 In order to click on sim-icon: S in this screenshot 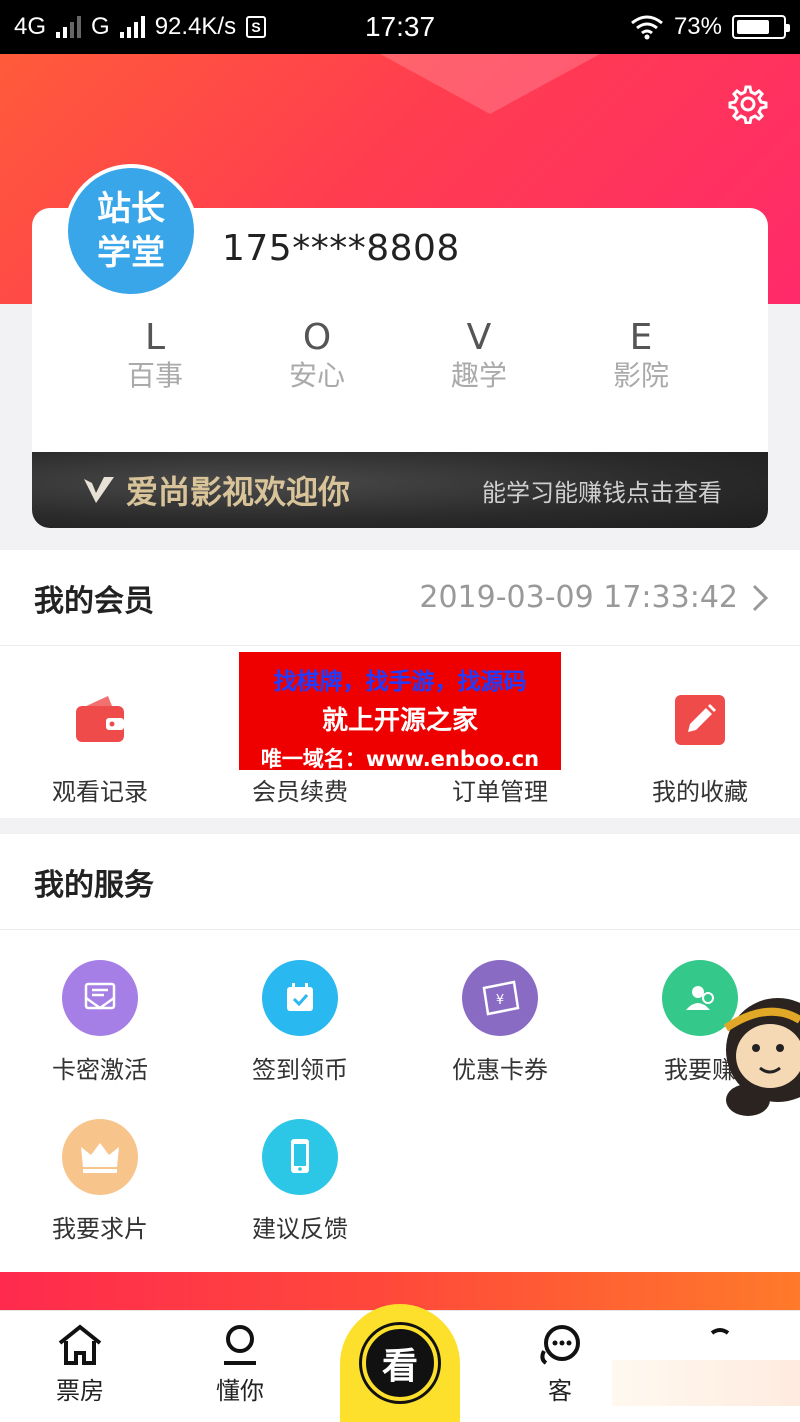, I will do `click(256, 27)`.